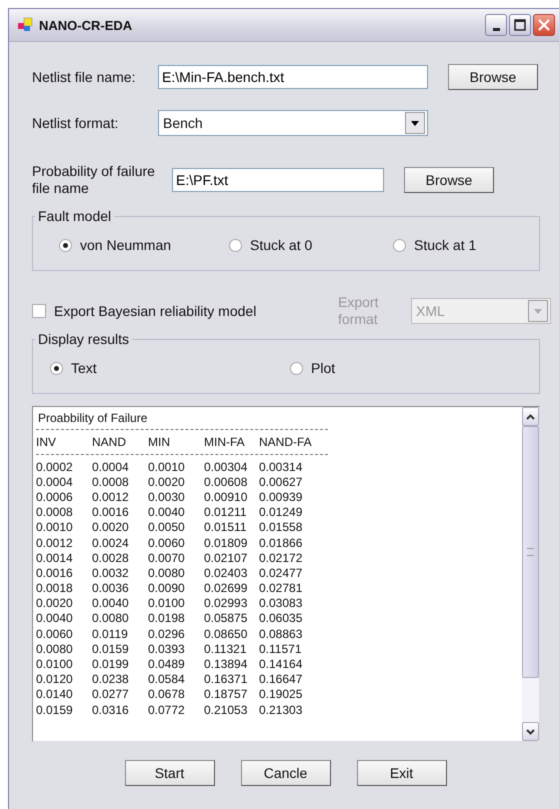  What do you see at coordinates (55, 467) in the screenshot?
I see `table-cell-text: 0.0002` at bounding box center [55, 467].